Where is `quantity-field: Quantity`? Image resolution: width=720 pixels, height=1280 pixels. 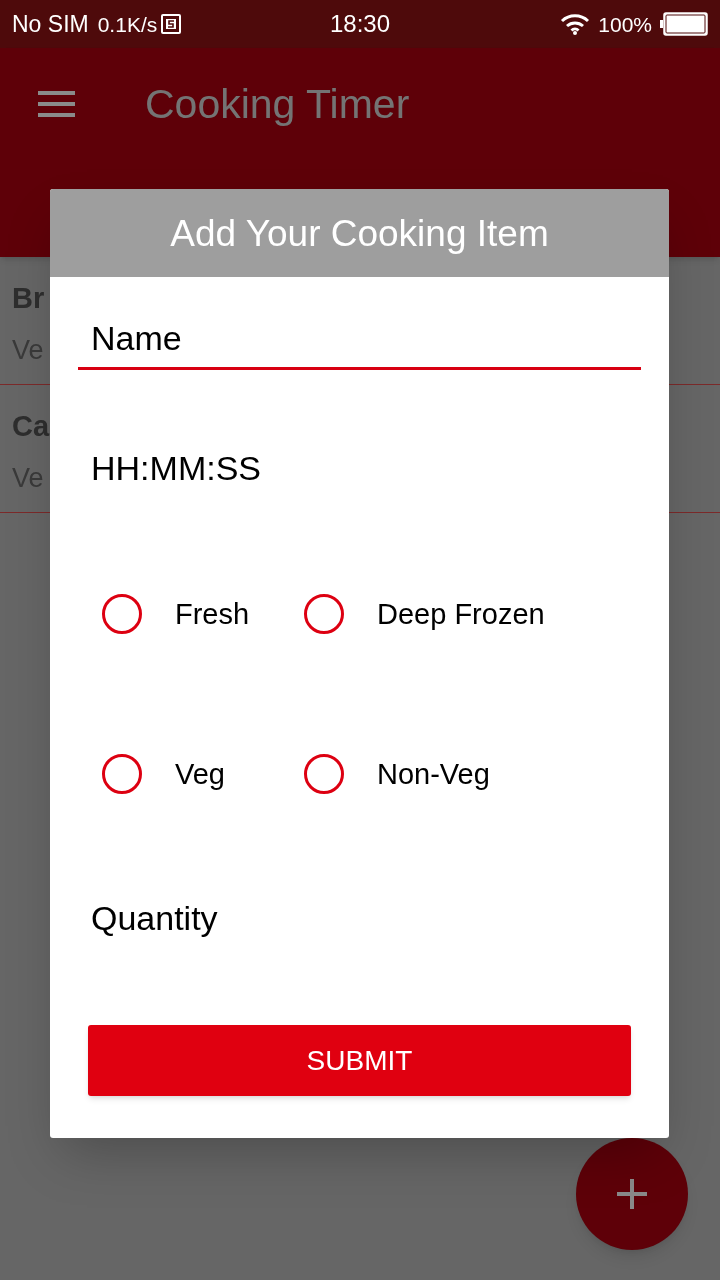 quantity-field: Quantity is located at coordinates (359, 920).